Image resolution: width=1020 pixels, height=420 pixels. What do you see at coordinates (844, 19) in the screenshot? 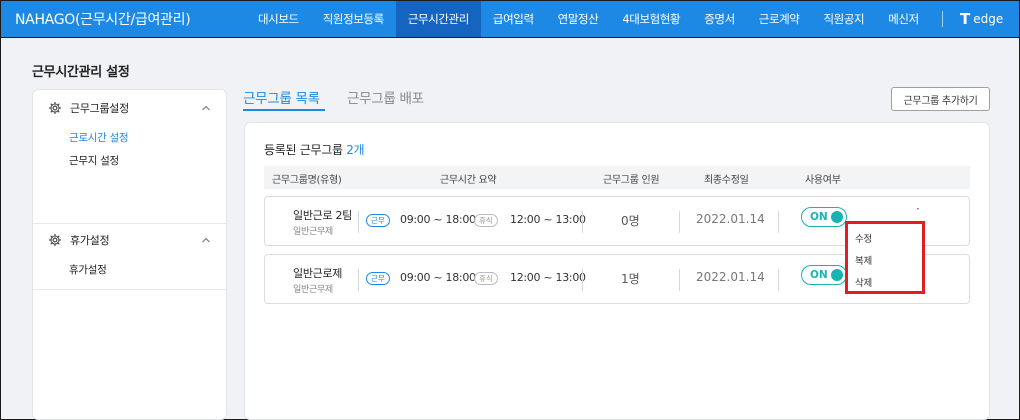
I see `nav-notice: 직원공지` at bounding box center [844, 19].